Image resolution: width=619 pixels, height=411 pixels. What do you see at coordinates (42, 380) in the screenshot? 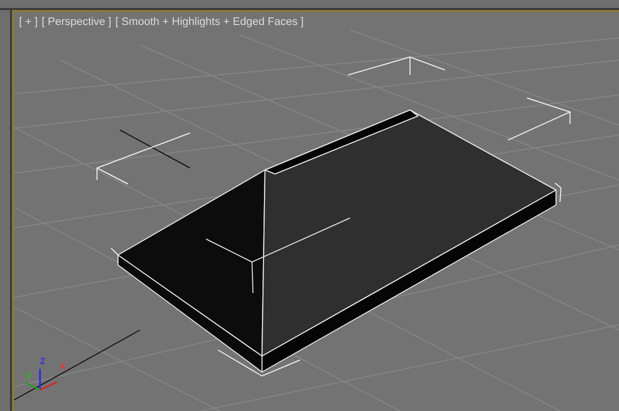
I see `axis-tripod-icon` at bounding box center [42, 380].